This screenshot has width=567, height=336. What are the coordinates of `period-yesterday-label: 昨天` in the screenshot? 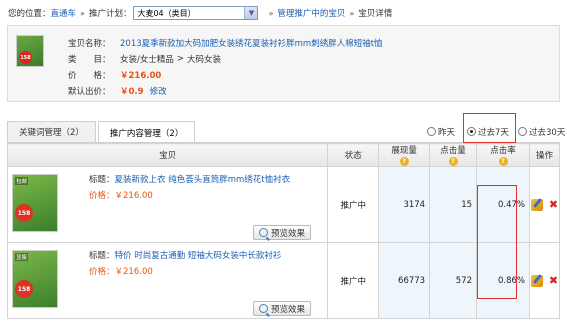 It's located at (447, 132).